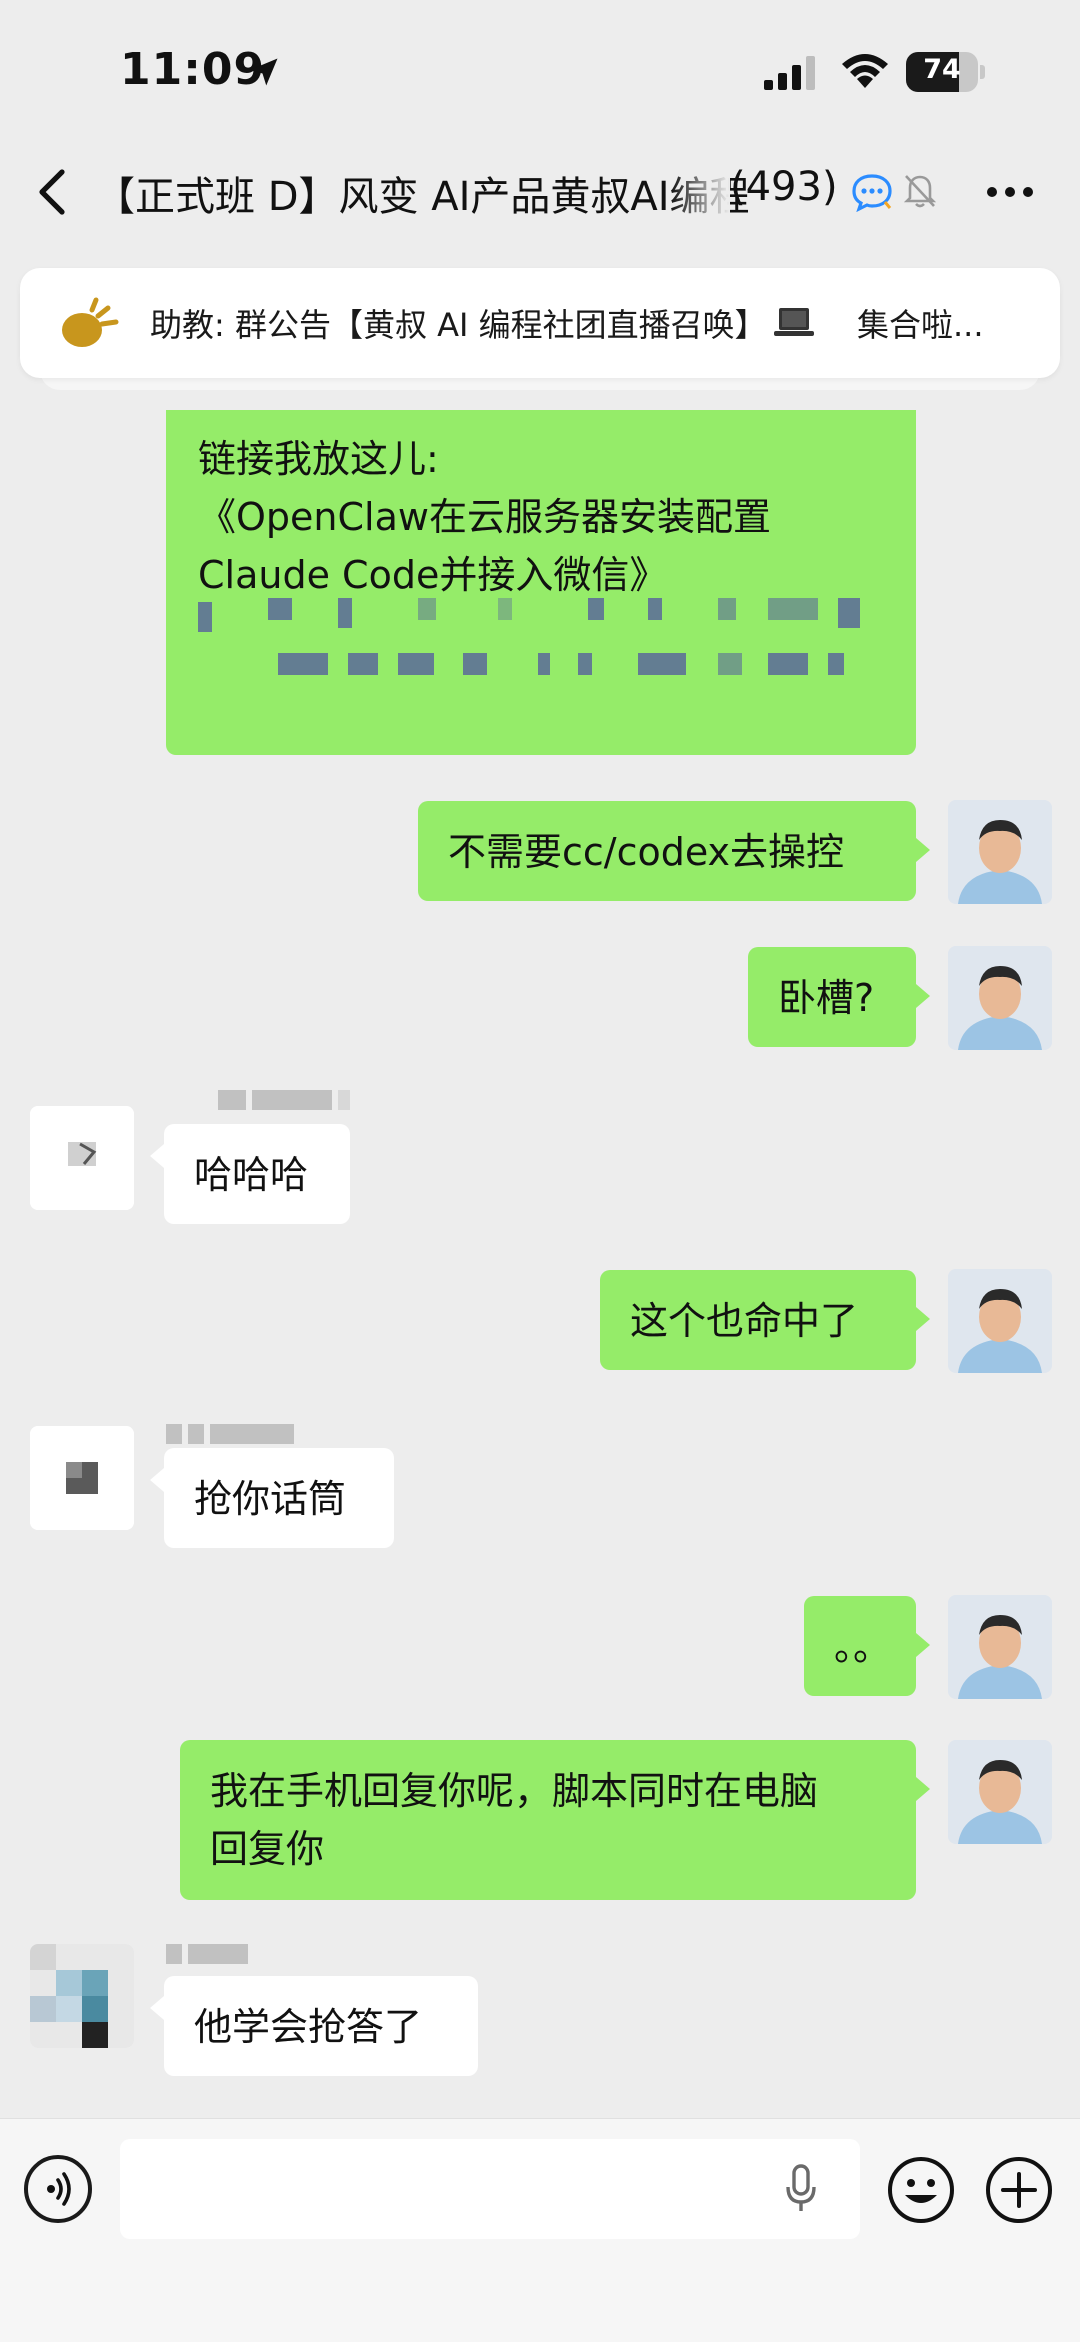 Image resolution: width=1080 pixels, height=2342 pixels. What do you see at coordinates (872, 192) in the screenshot?
I see `chat-ai-icon` at bounding box center [872, 192].